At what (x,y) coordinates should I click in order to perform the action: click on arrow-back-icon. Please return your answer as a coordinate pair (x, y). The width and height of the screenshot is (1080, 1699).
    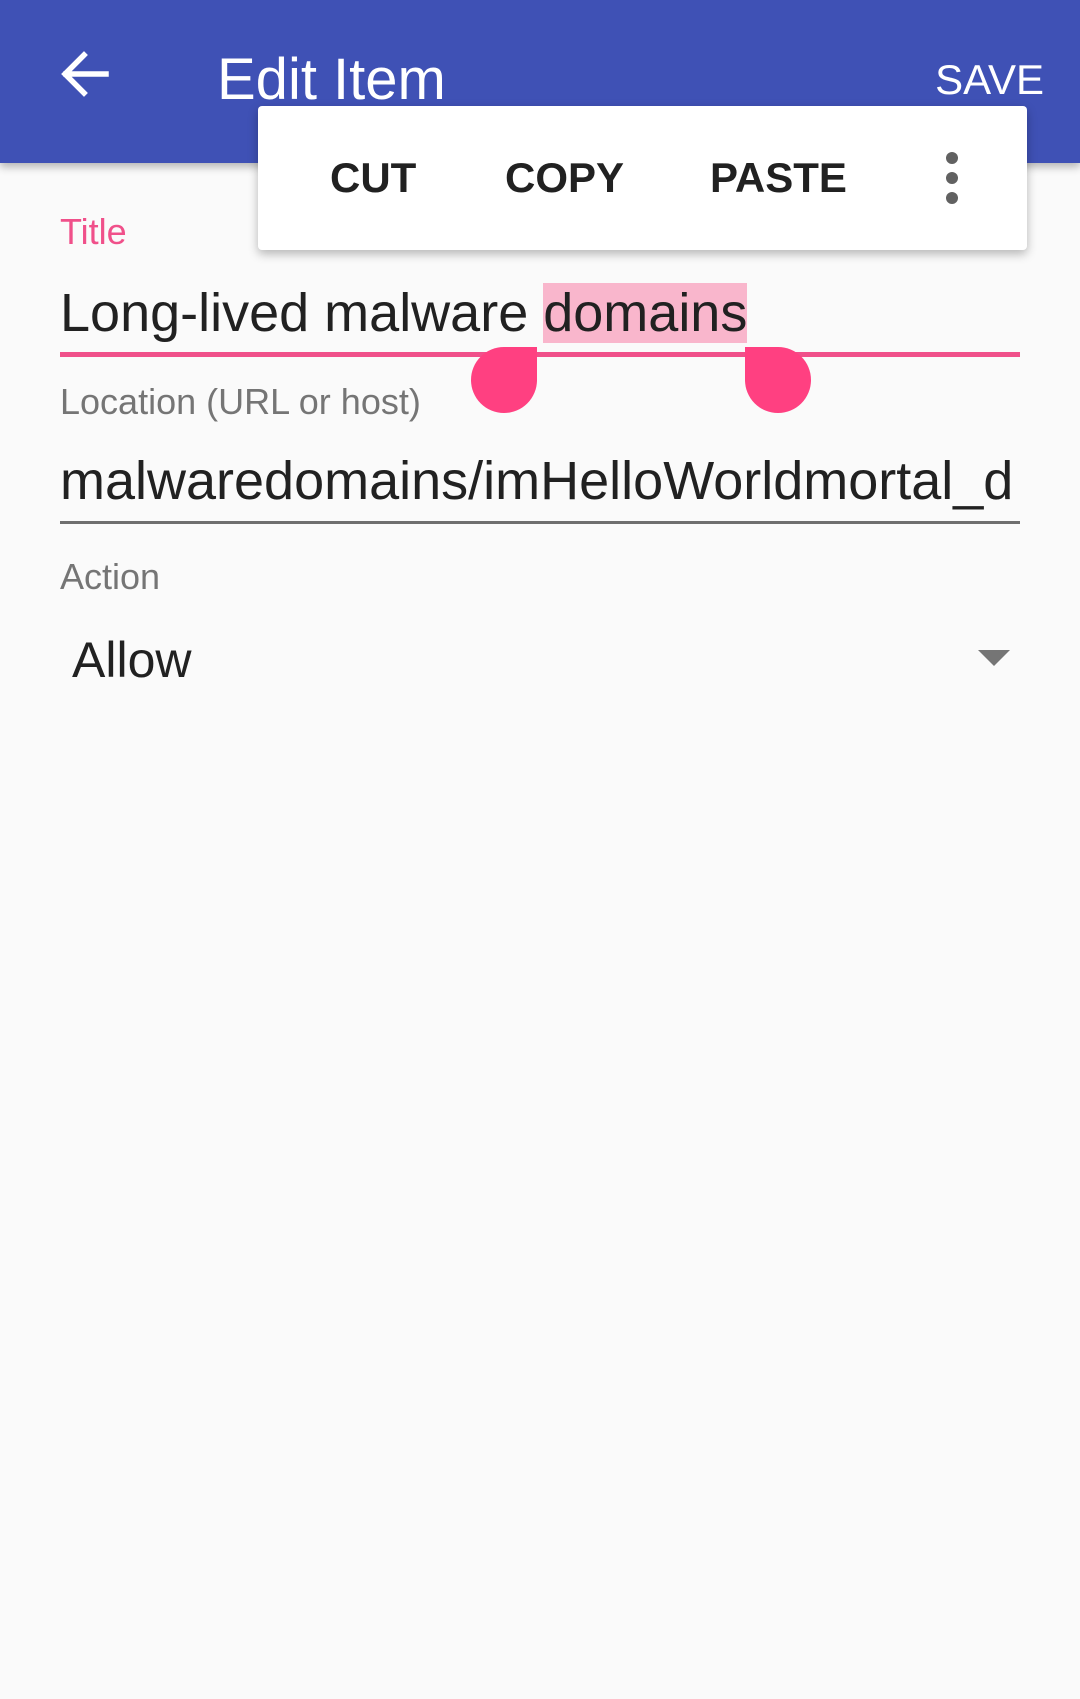
    Looking at the image, I should click on (85, 74).